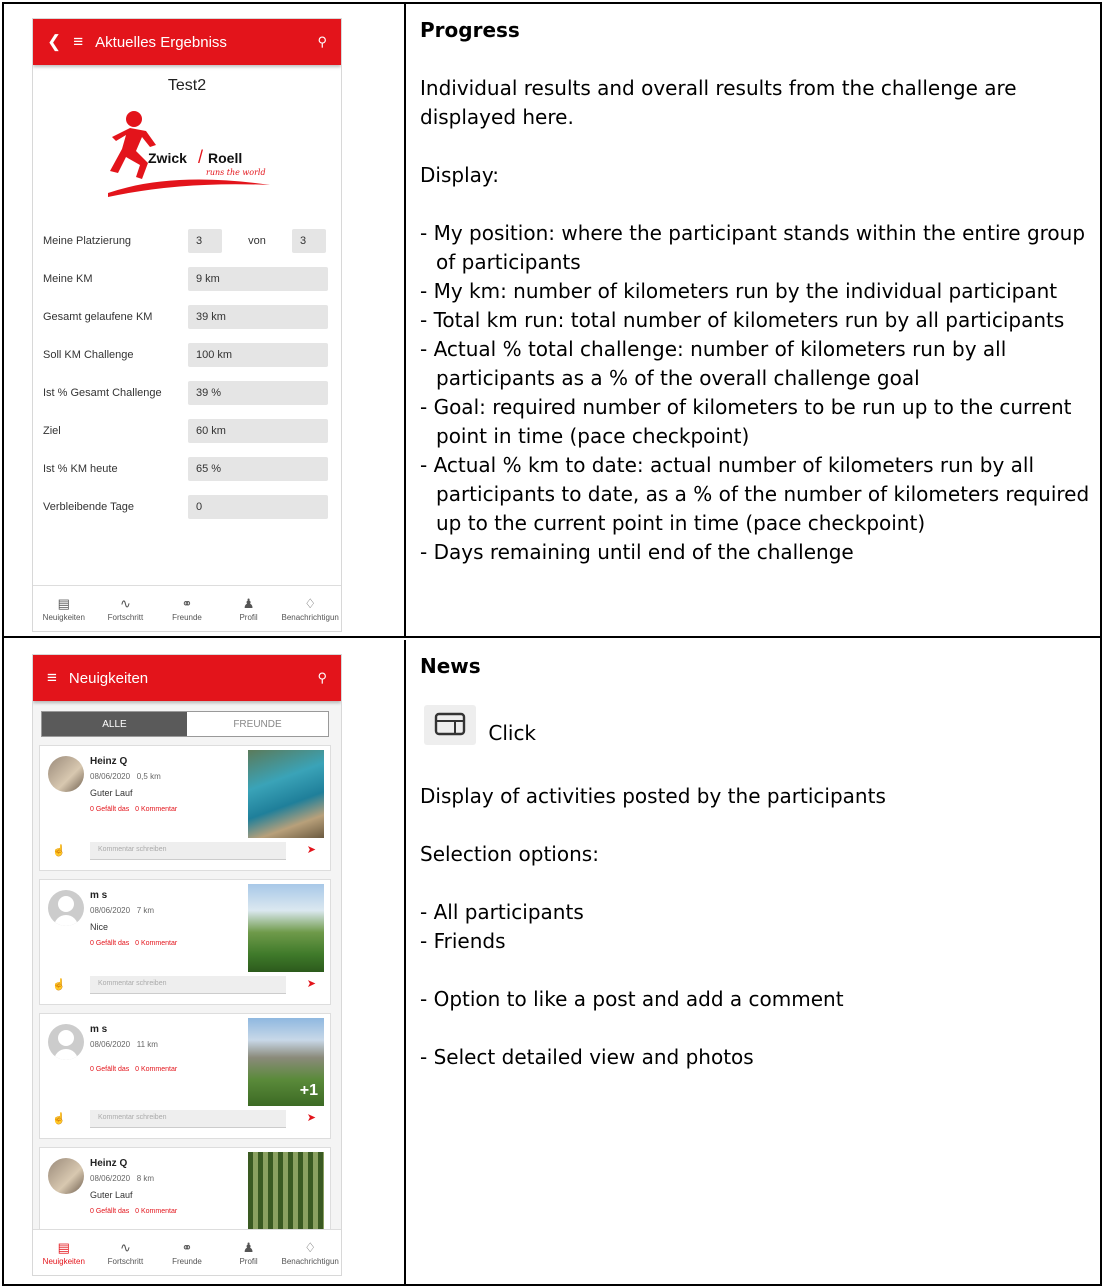  Describe the element at coordinates (99, 895) in the screenshot. I see `post-author: m s` at that location.